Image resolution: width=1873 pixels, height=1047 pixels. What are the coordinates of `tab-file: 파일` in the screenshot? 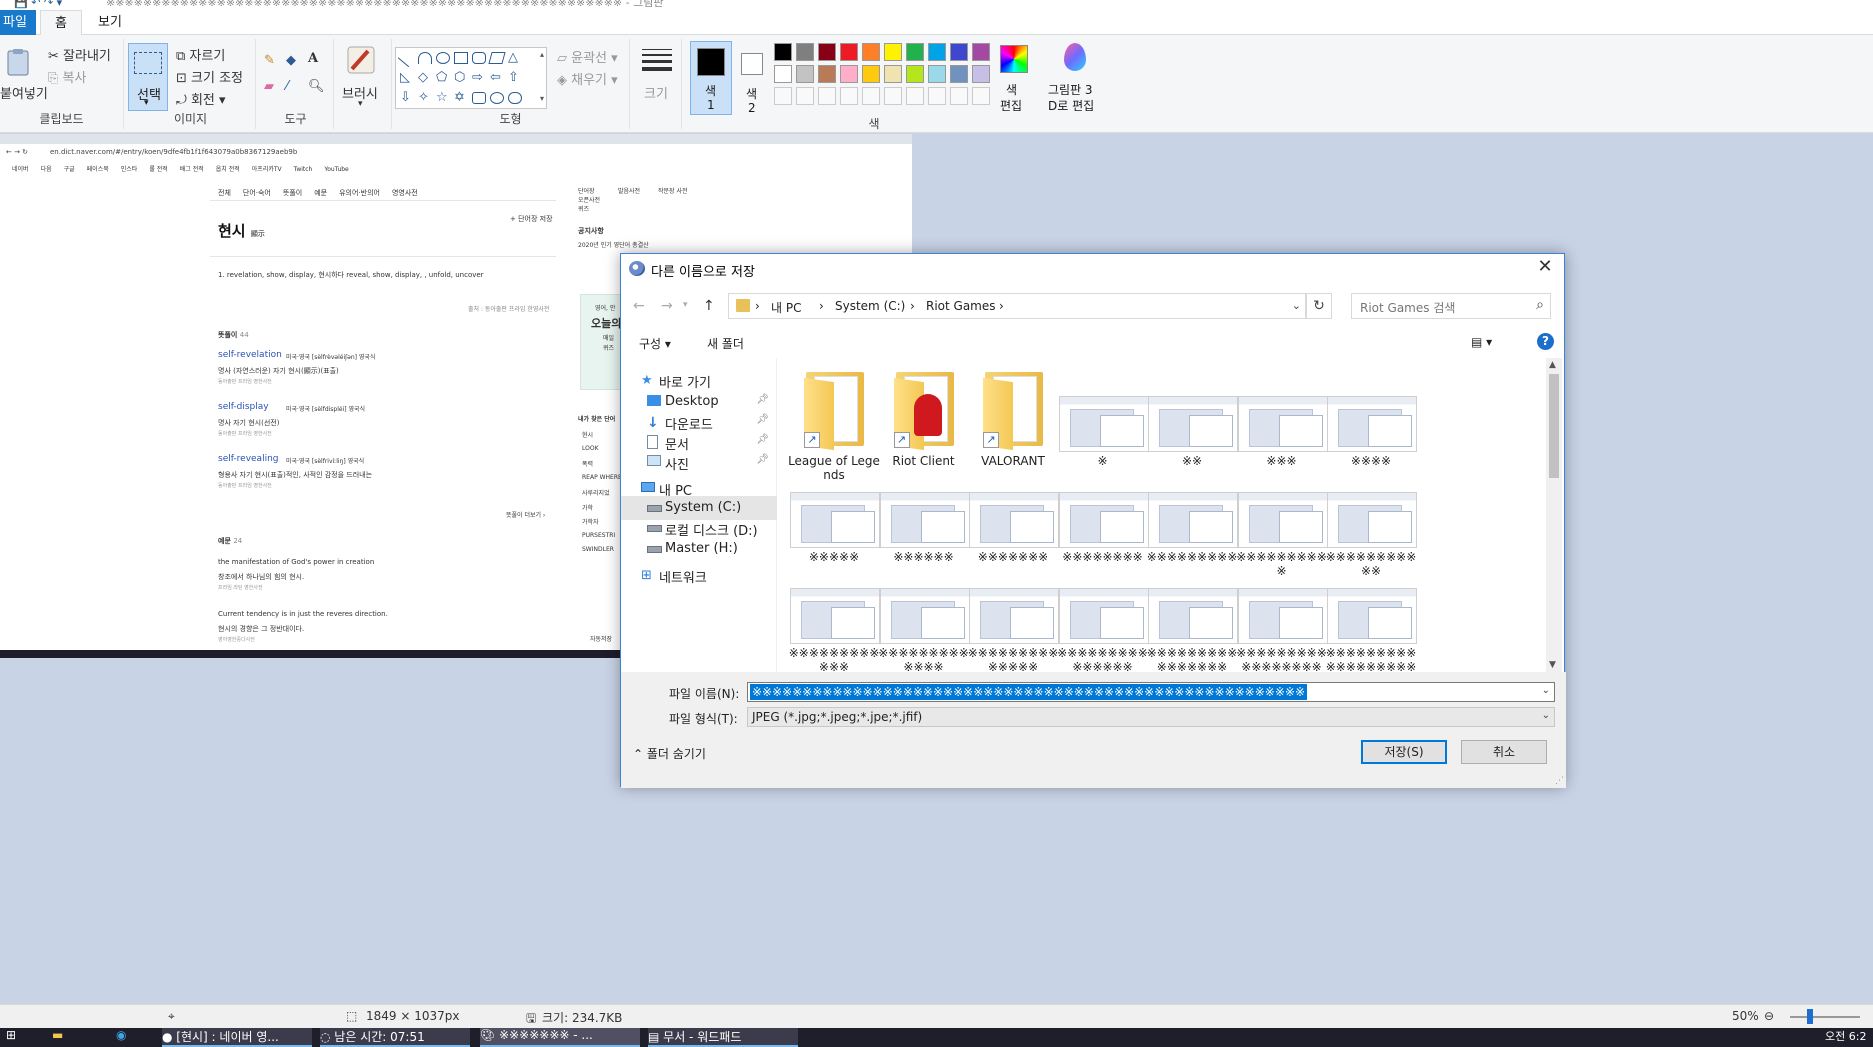 It's located at (18, 22).